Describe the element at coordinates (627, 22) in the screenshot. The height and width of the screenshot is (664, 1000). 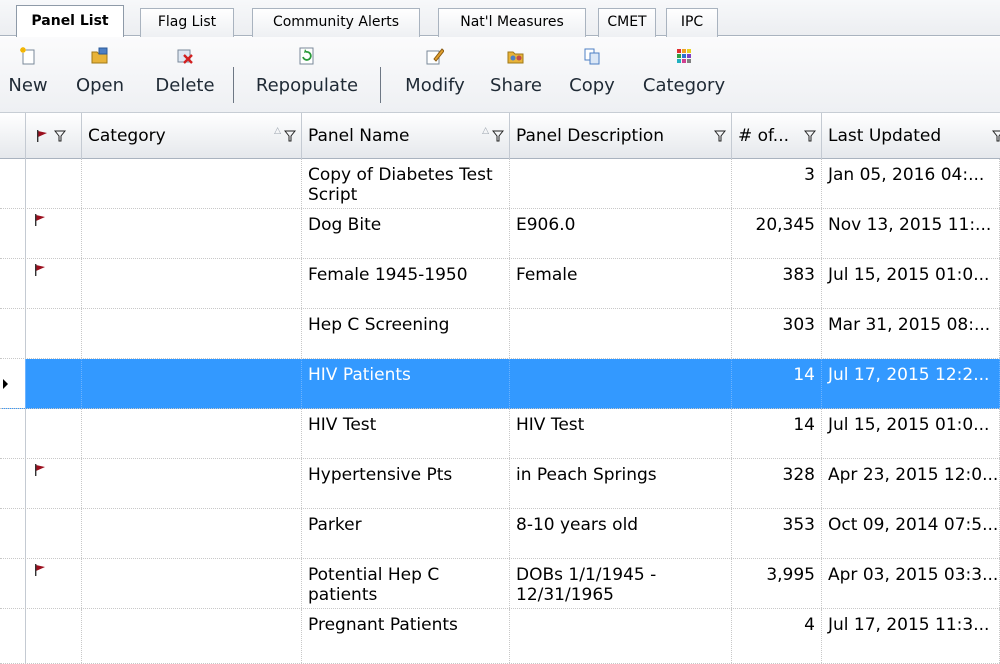
I see `tab-cmet: CMET` at that location.